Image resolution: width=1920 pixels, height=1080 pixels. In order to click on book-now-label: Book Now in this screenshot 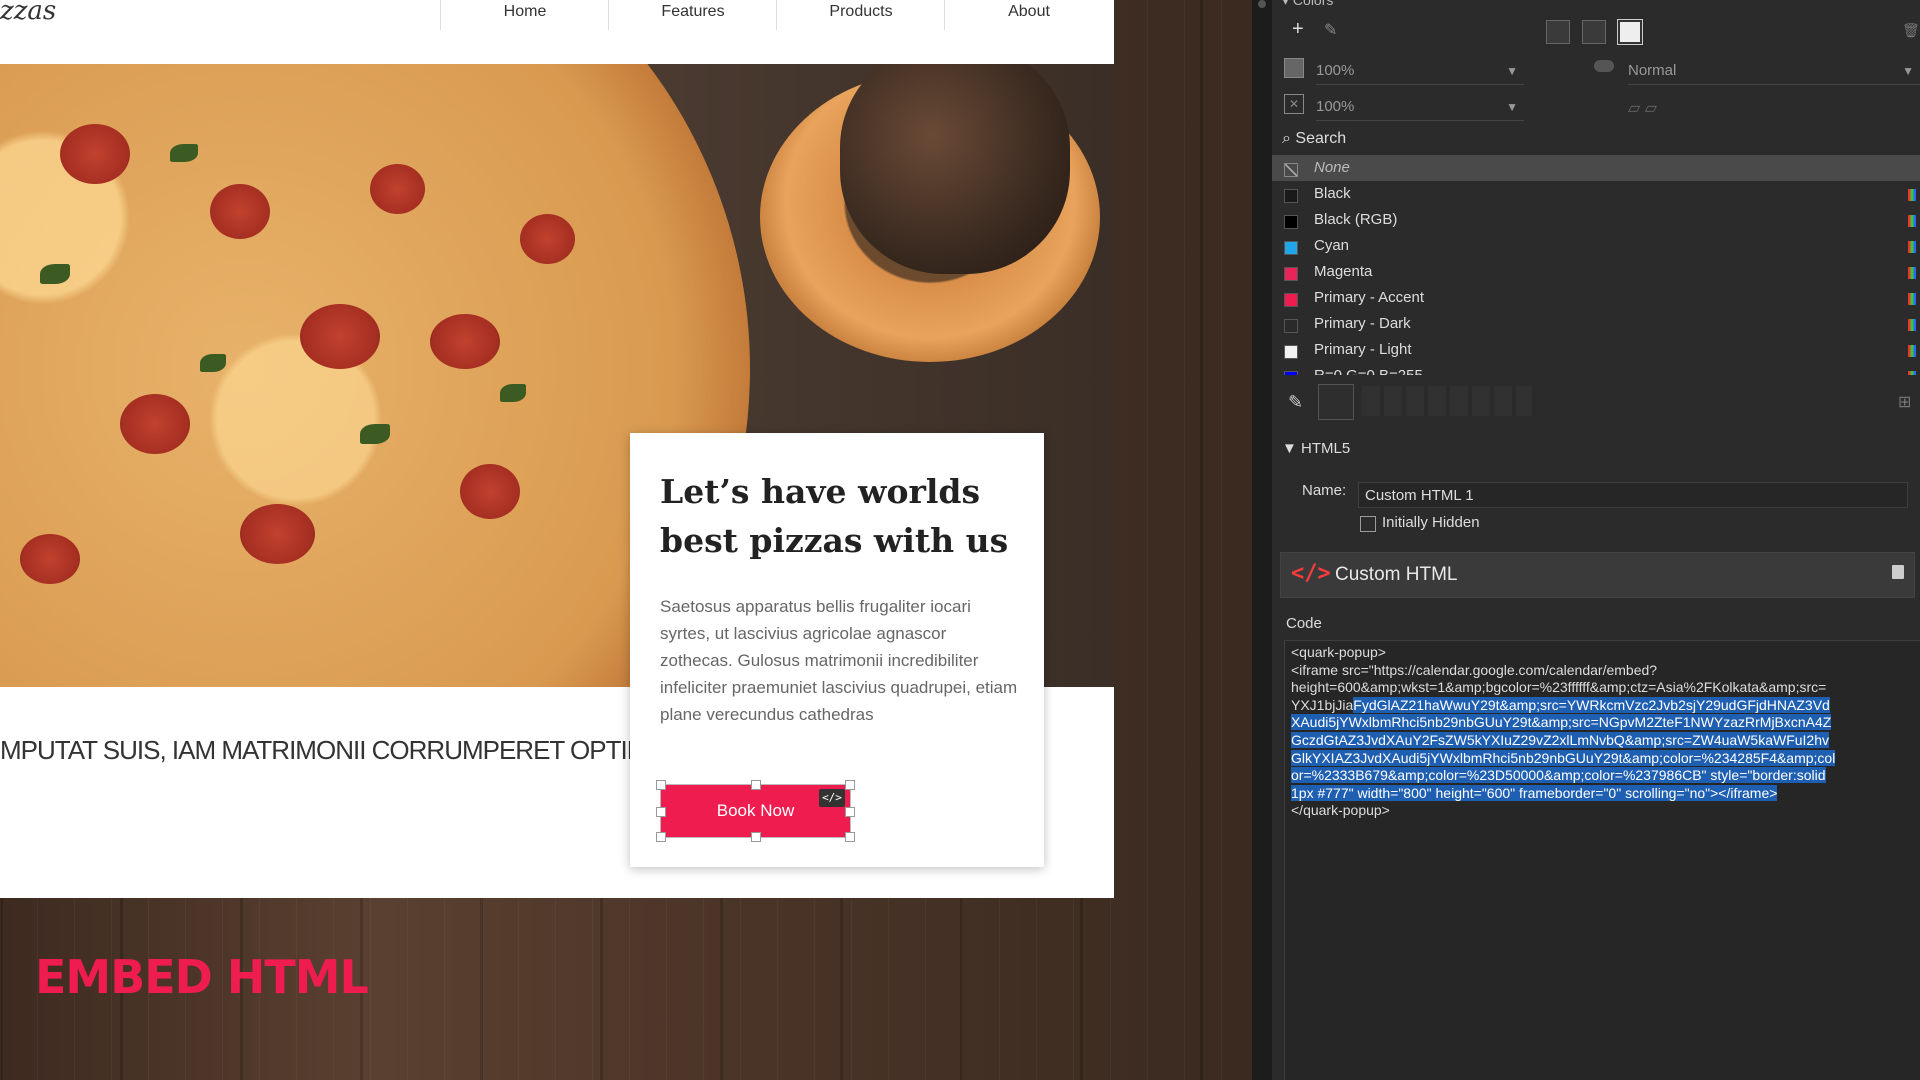, I will do `click(755, 810)`.